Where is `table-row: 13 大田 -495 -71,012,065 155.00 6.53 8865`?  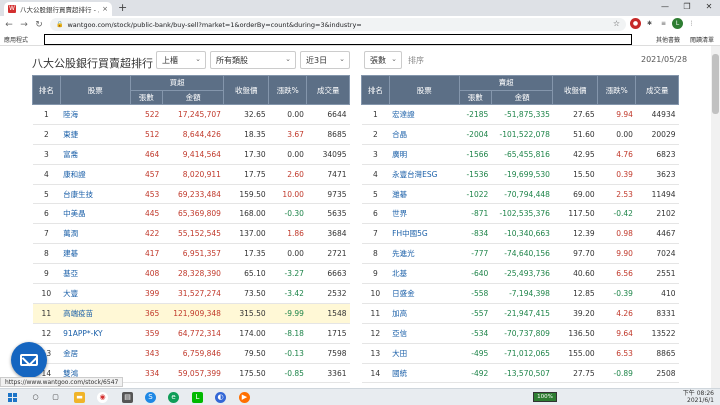 table-row: 13 大田 -495 -71,012,065 155.00 6.53 8865 is located at coordinates (520, 353).